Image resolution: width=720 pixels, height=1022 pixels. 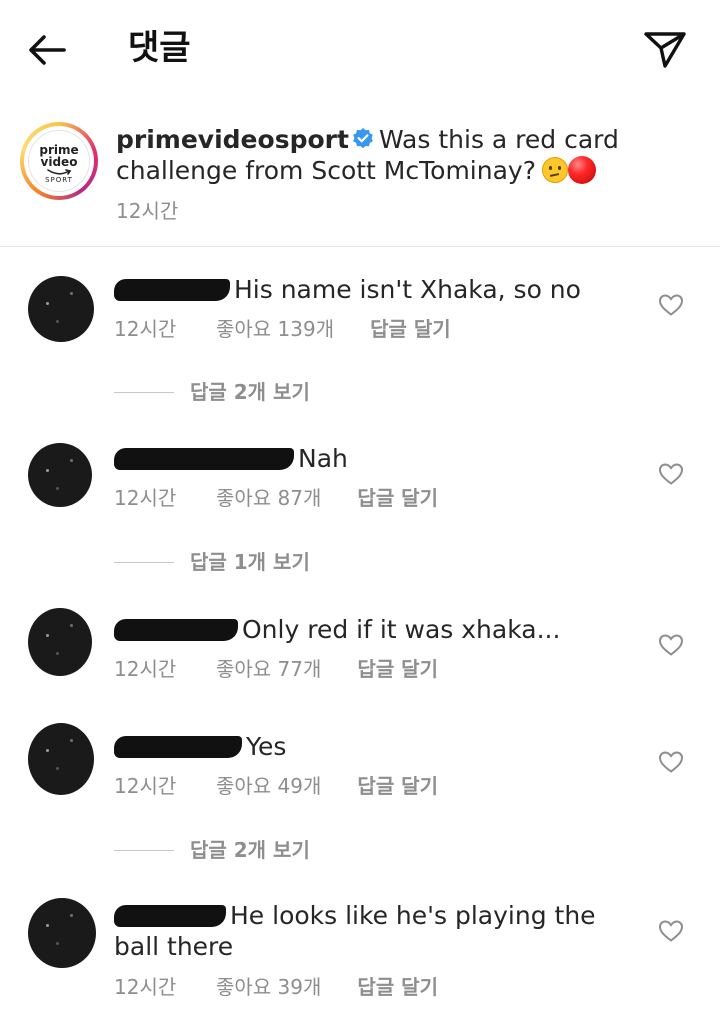 What do you see at coordinates (407, 289) in the screenshot?
I see `comment-text: His name isn't Xhaka, so no` at bounding box center [407, 289].